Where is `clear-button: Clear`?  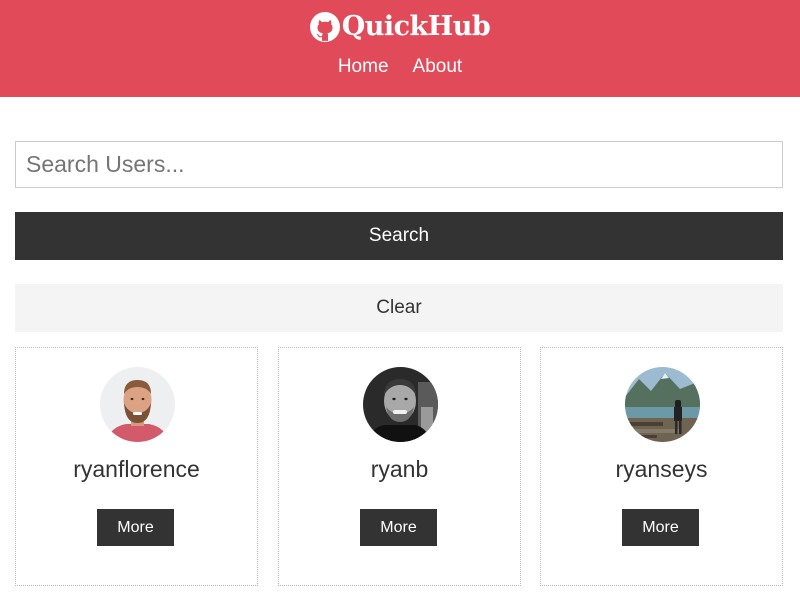 clear-button: Clear is located at coordinates (399, 308).